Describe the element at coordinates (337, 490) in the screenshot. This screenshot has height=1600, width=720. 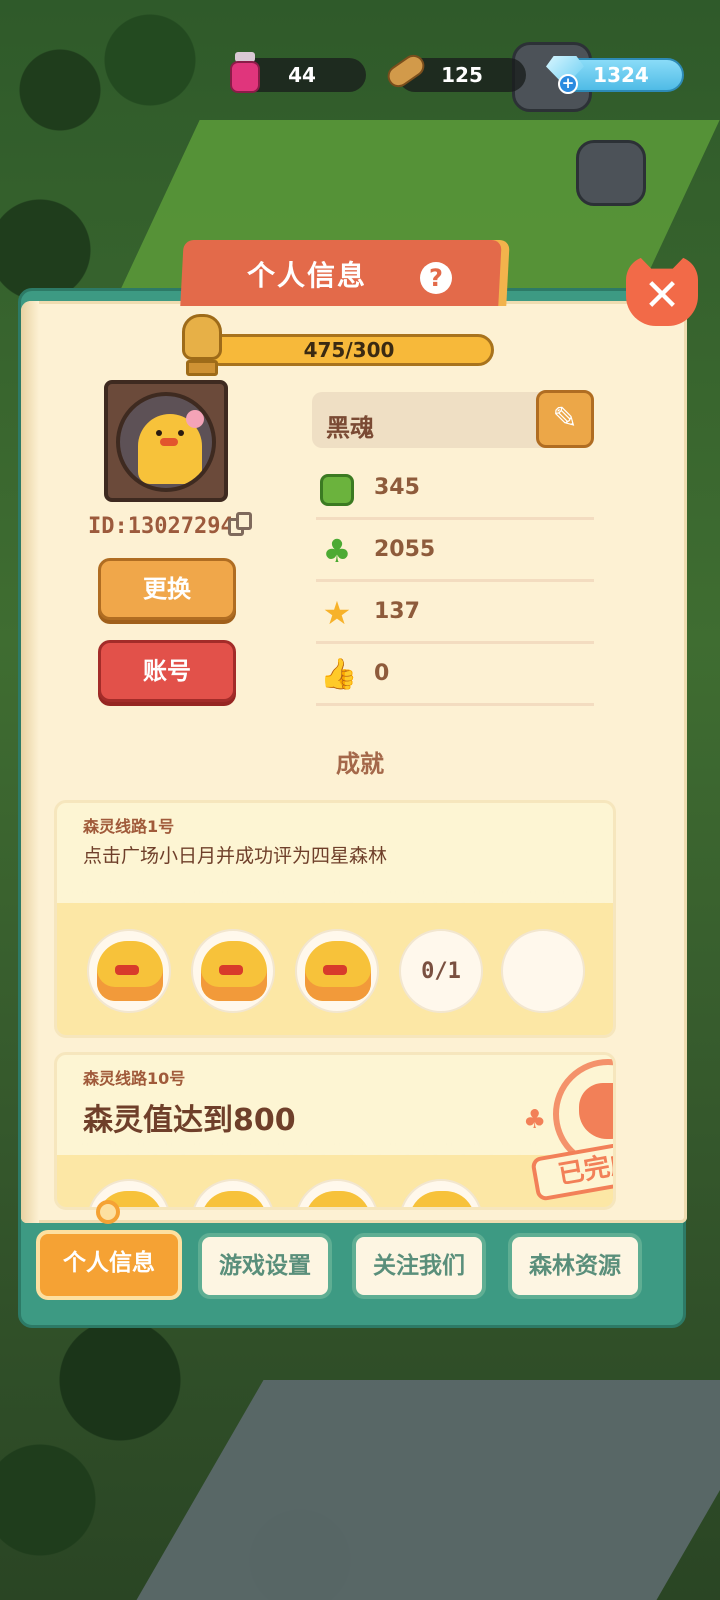
I see `grass-block-icon` at that location.